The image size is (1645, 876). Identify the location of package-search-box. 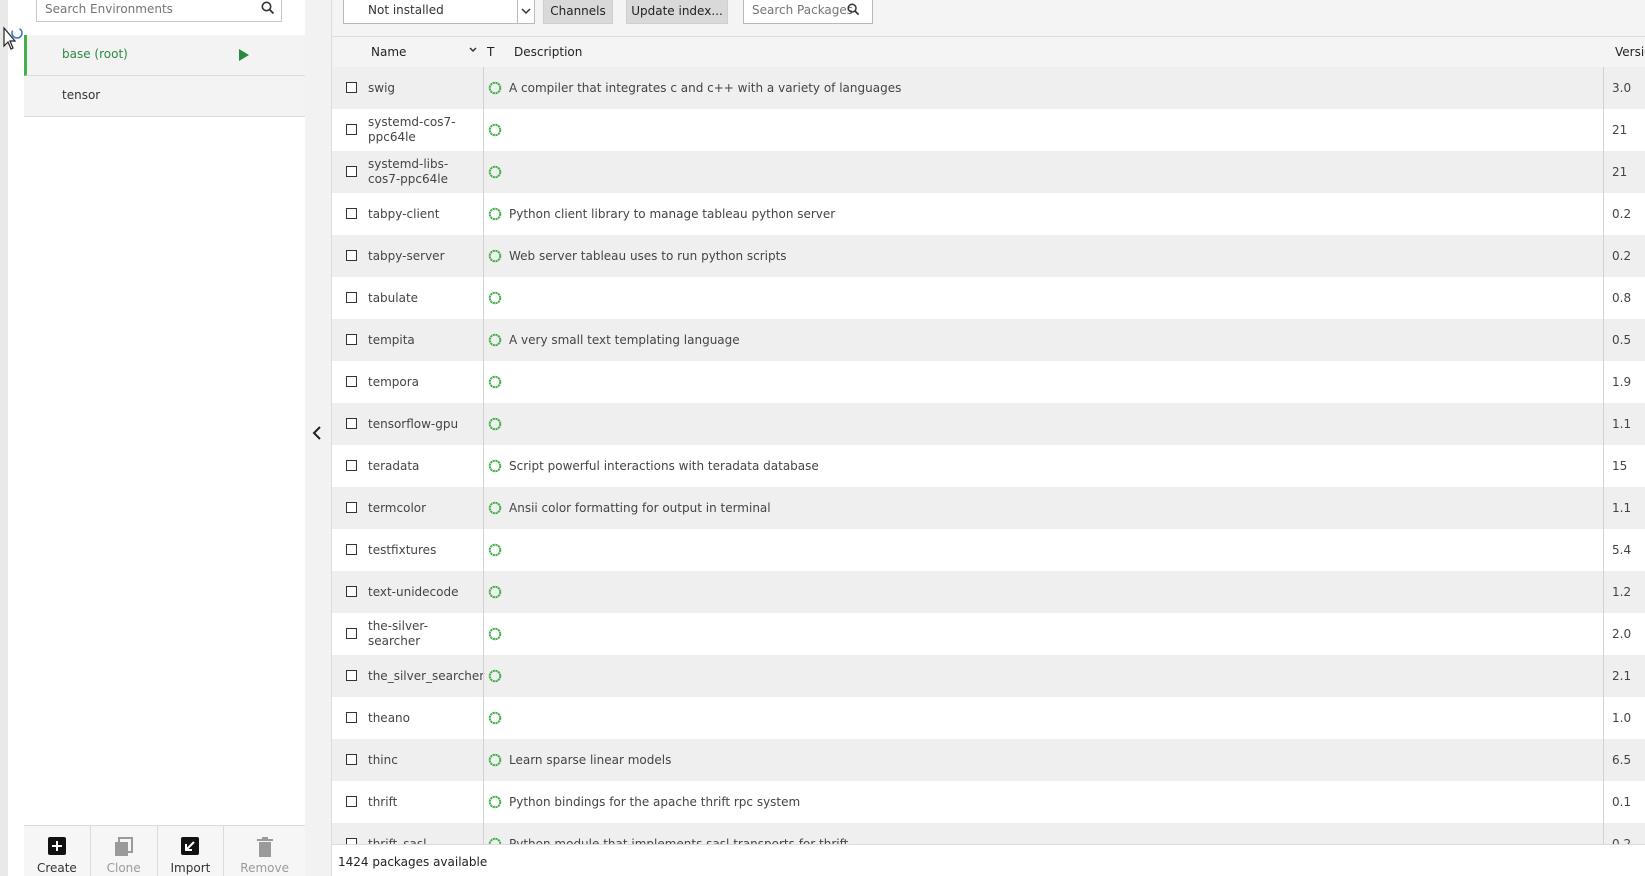
(808, 12).